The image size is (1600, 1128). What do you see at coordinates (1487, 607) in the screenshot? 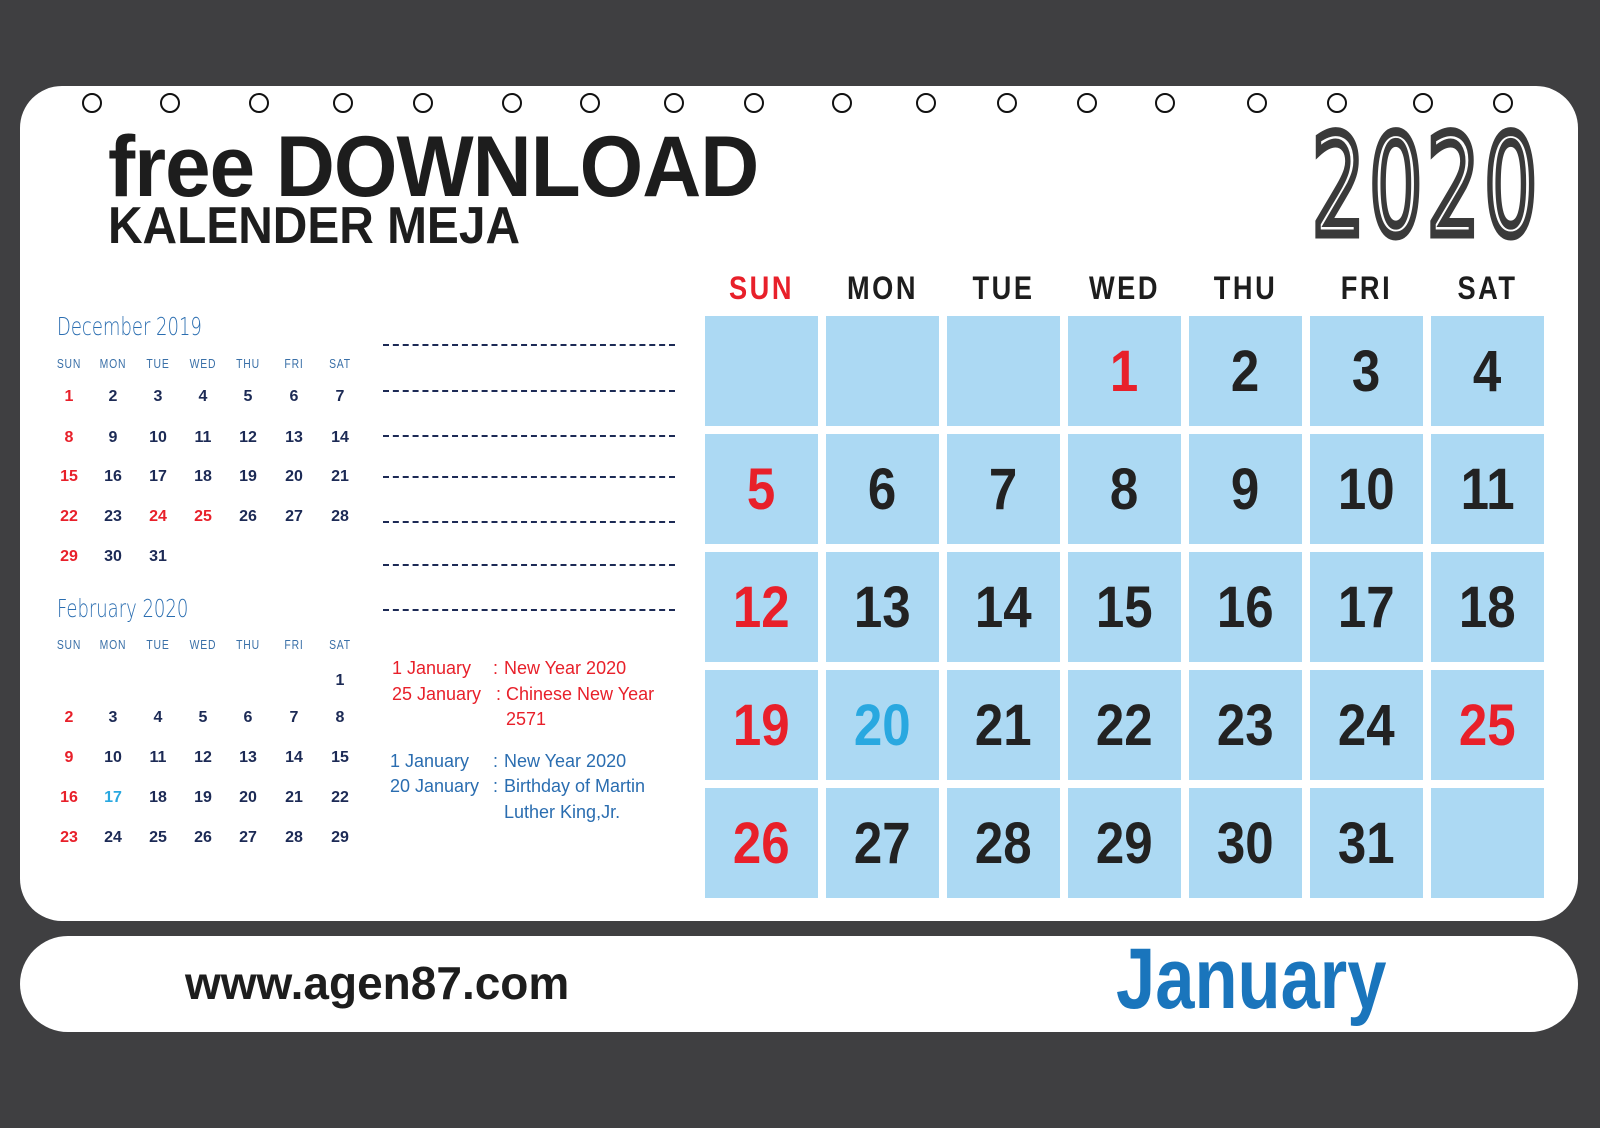
I see `day-number: 18` at bounding box center [1487, 607].